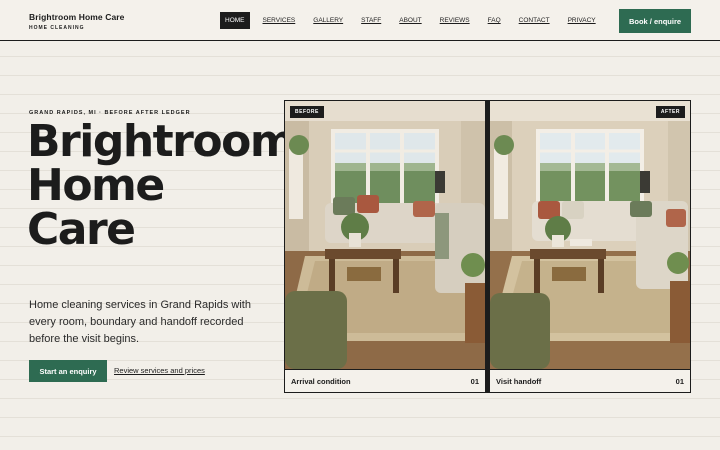 This screenshot has height=450, width=720. I want to click on before-caption-label: Arrival condition, so click(321, 381).